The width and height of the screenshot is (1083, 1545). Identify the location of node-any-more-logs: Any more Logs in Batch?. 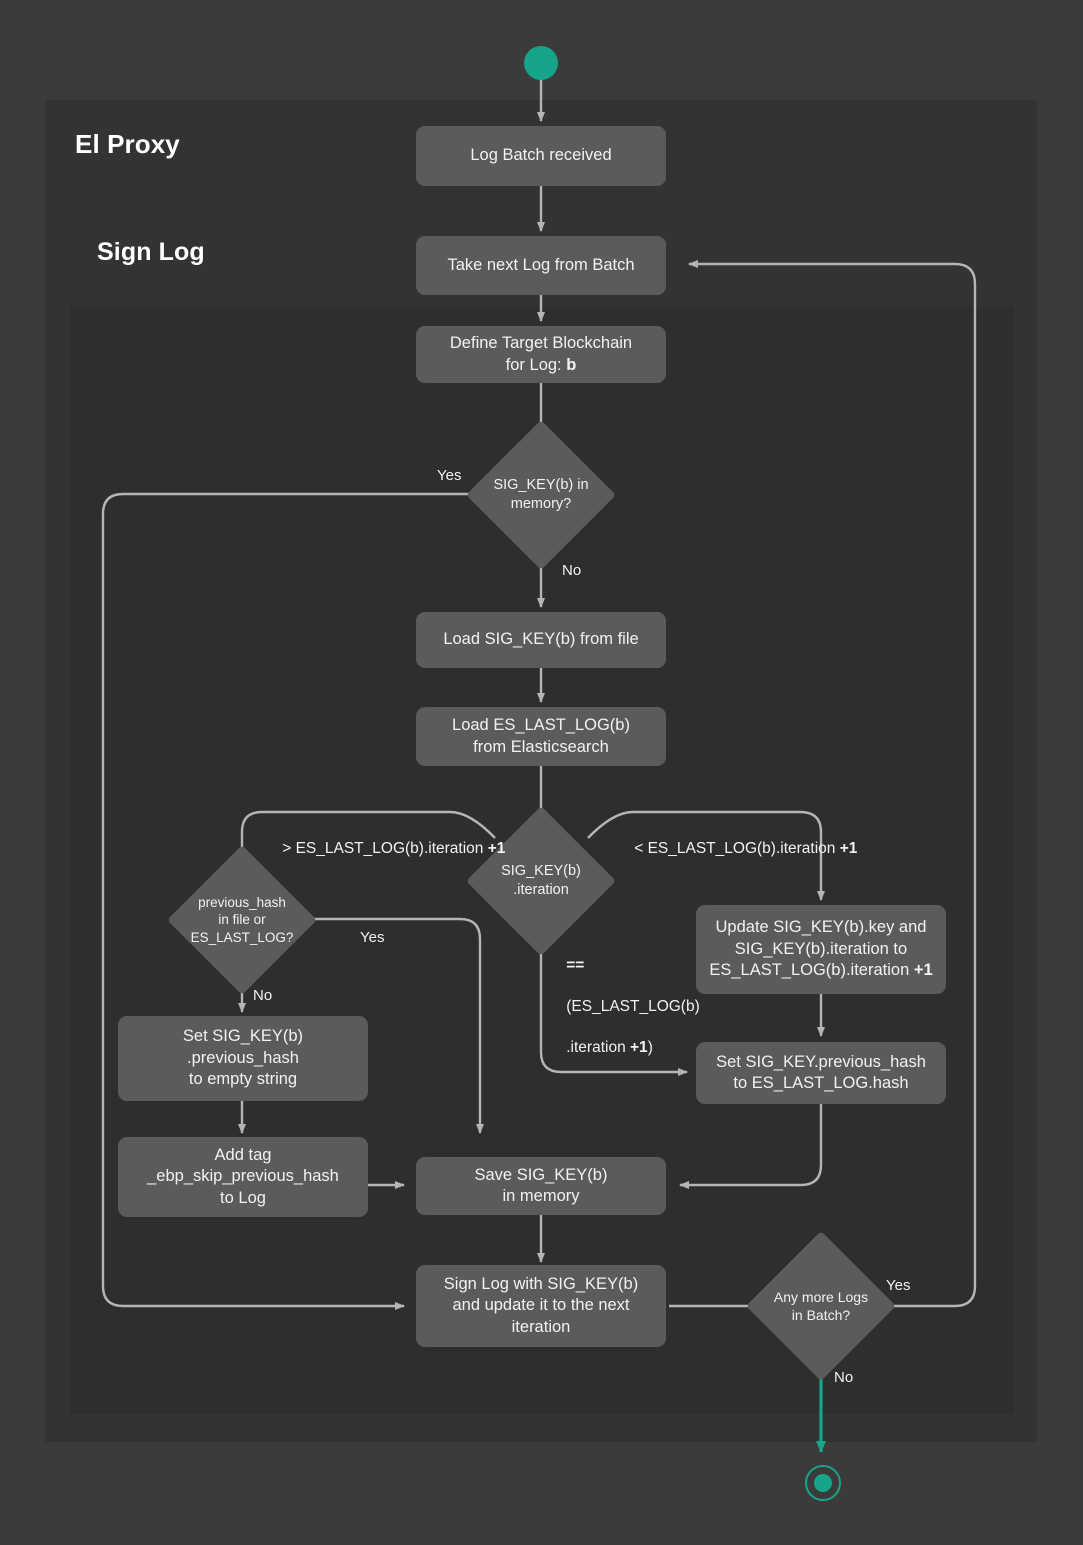
(821, 1306).